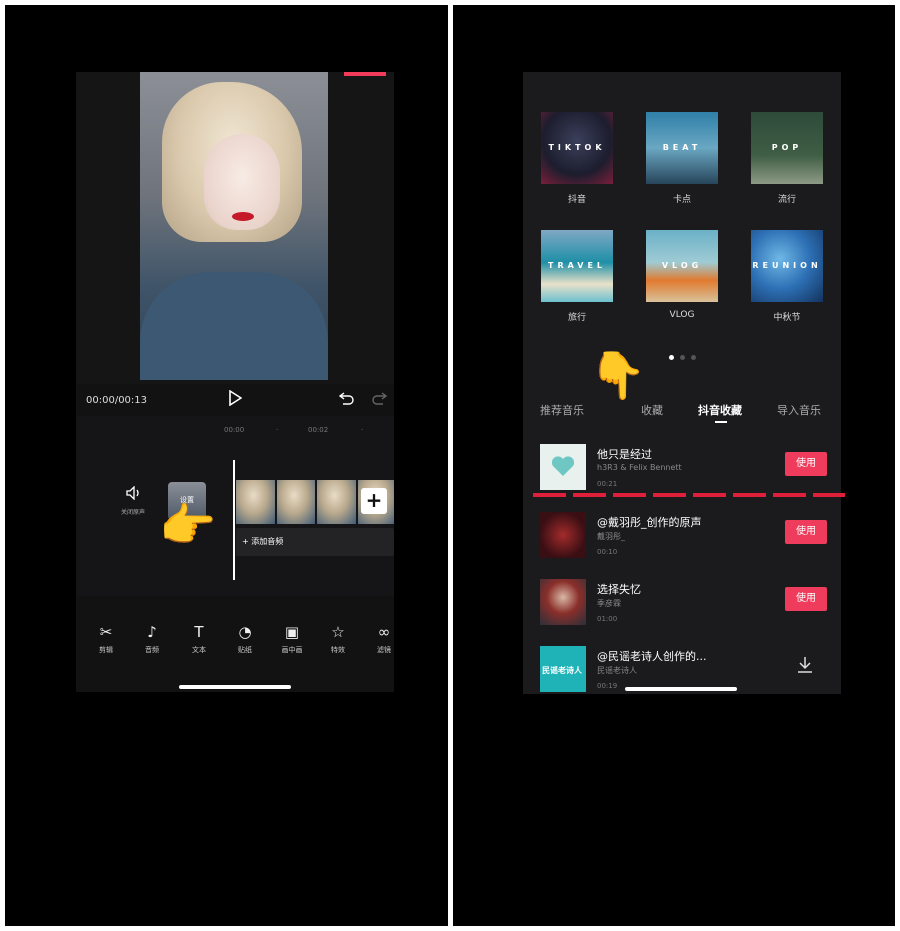  Describe the element at coordinates (245, 632) in the screenshot. I see `sticker-icon: ◔` at that location.